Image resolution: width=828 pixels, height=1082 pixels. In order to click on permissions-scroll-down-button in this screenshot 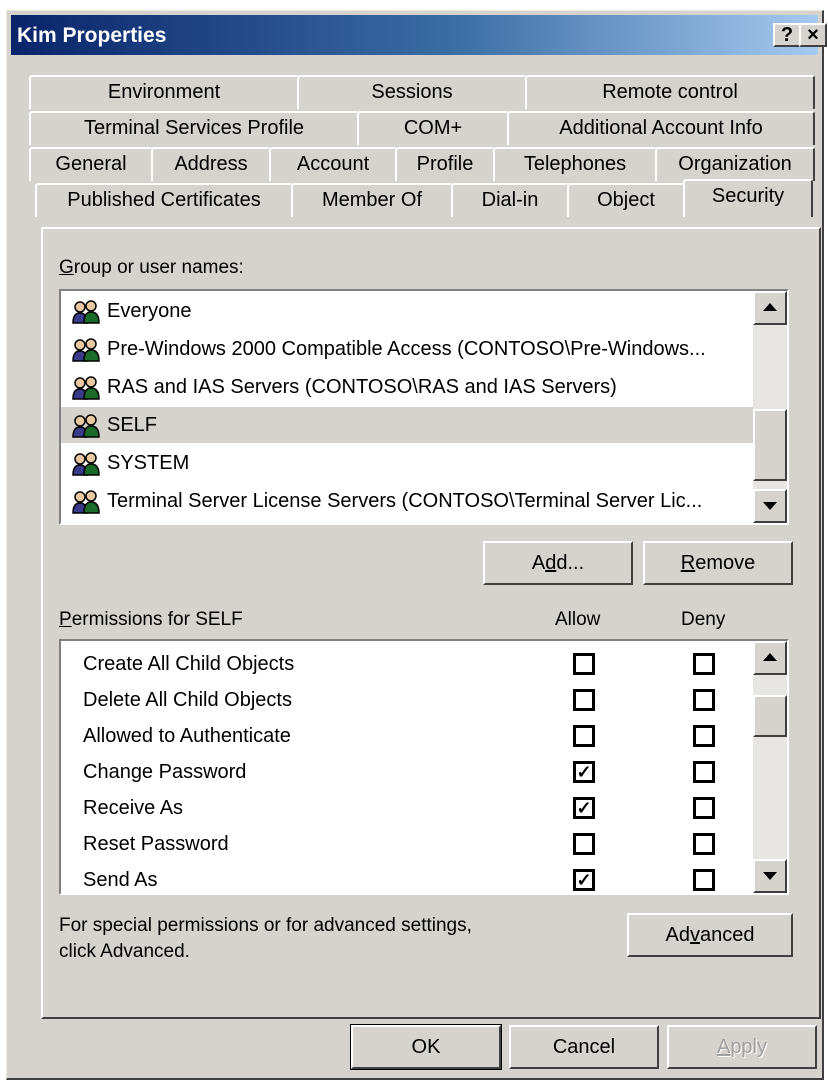, I will do `click(770, 876)`.